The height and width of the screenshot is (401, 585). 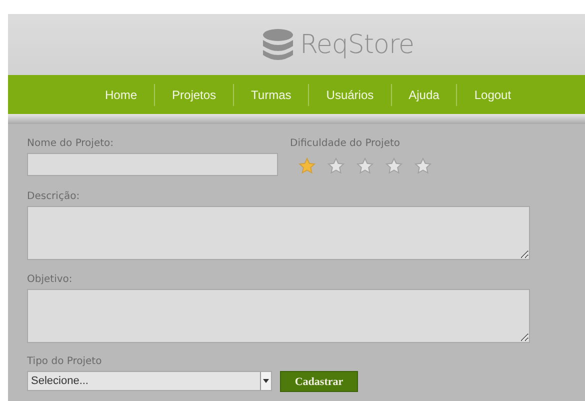 I want to click on nav-link: Home, so click(x=121, y=94).